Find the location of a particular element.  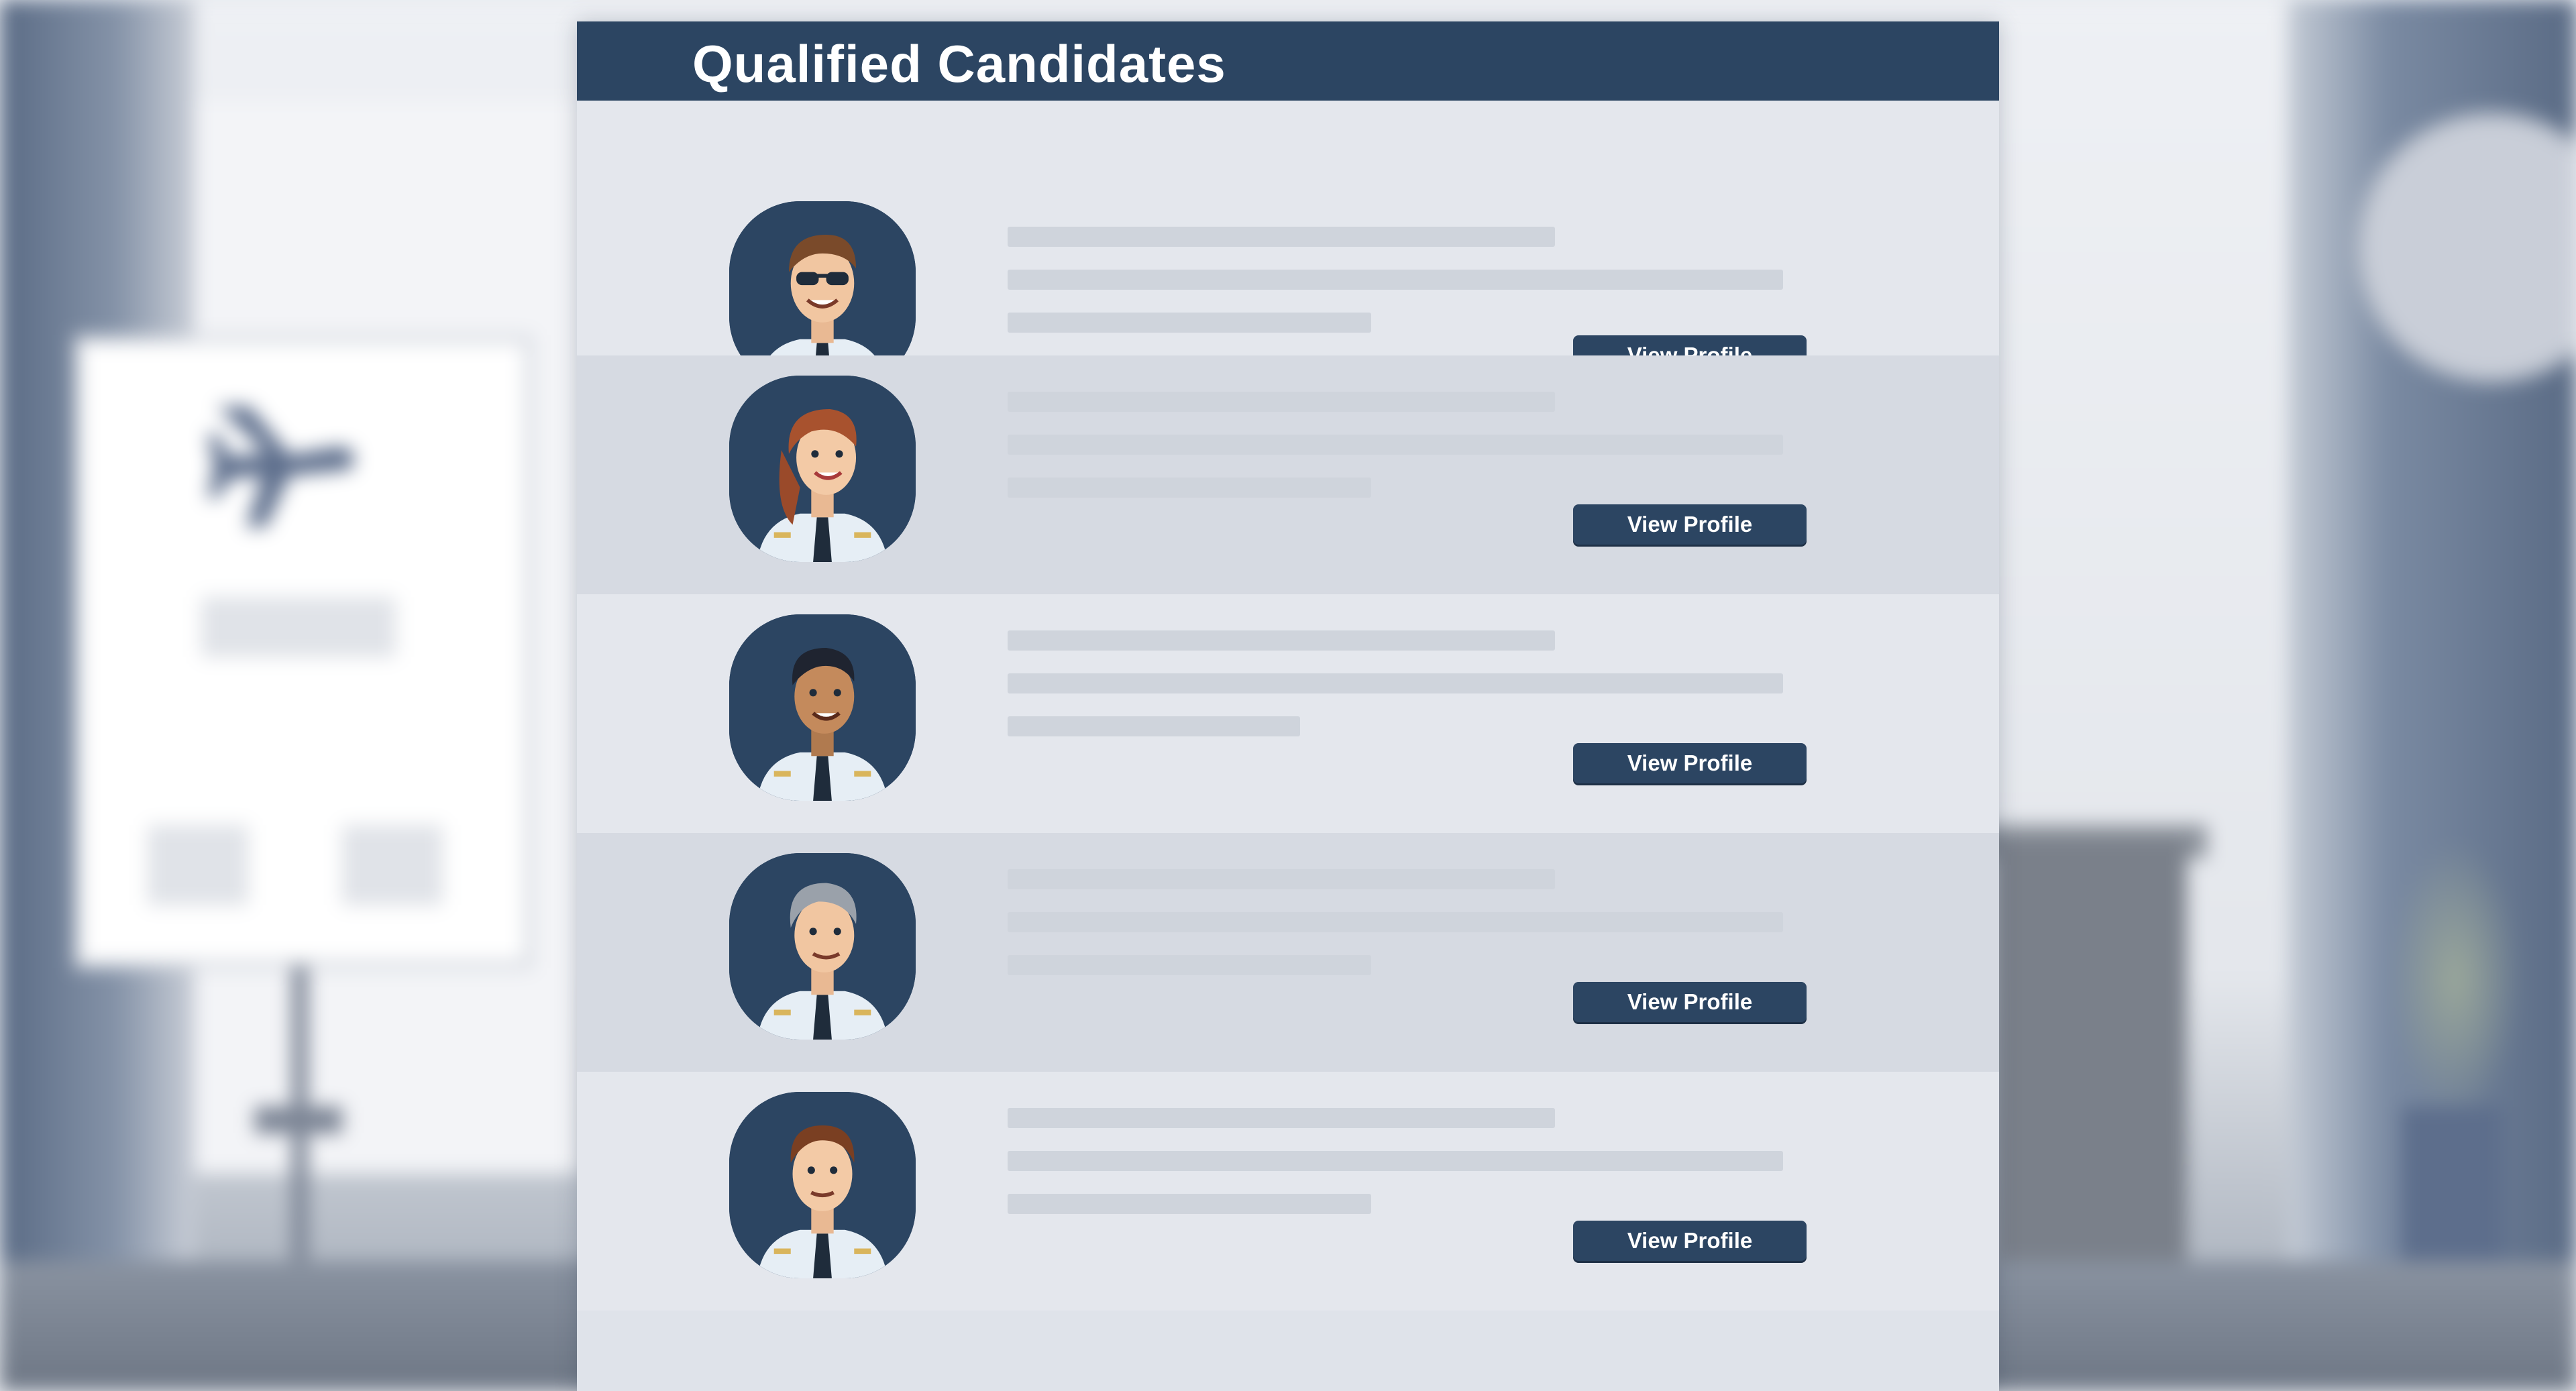

pilot-dark-hair-avatar is located at coordinates (822, 707).